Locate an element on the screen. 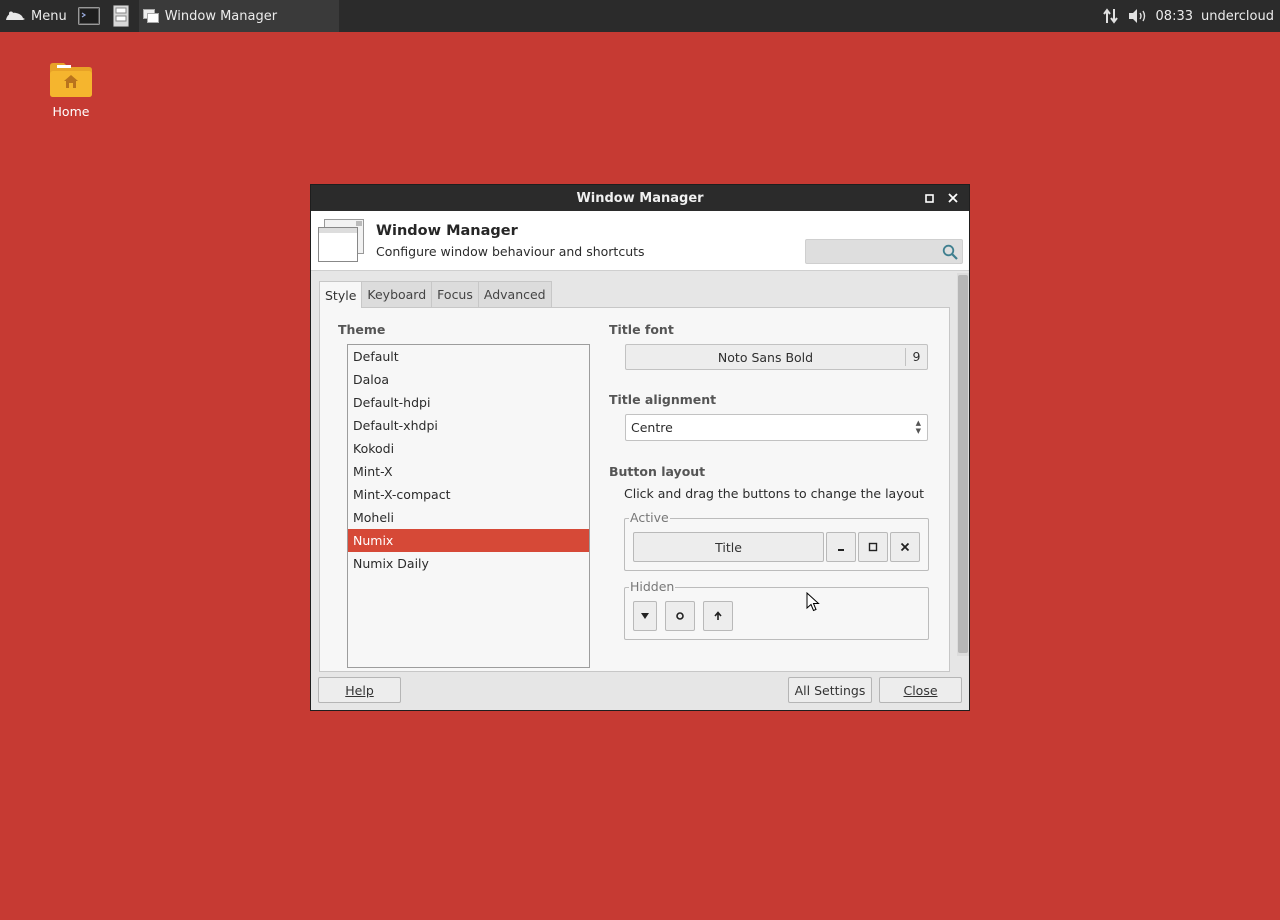 The height and width of the screenshot is (920, 1280). terminal-icon is located at coordinates (88, 16).